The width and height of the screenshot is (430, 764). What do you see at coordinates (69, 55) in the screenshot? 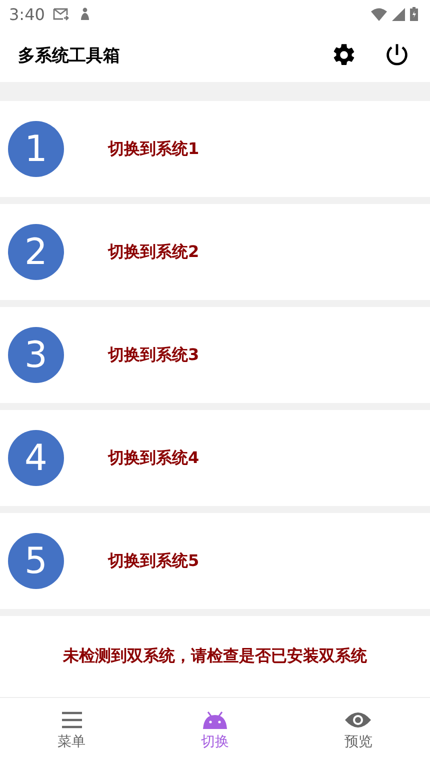
I see `app-title: 多系统工具箱` at bounding box center [69, 55].